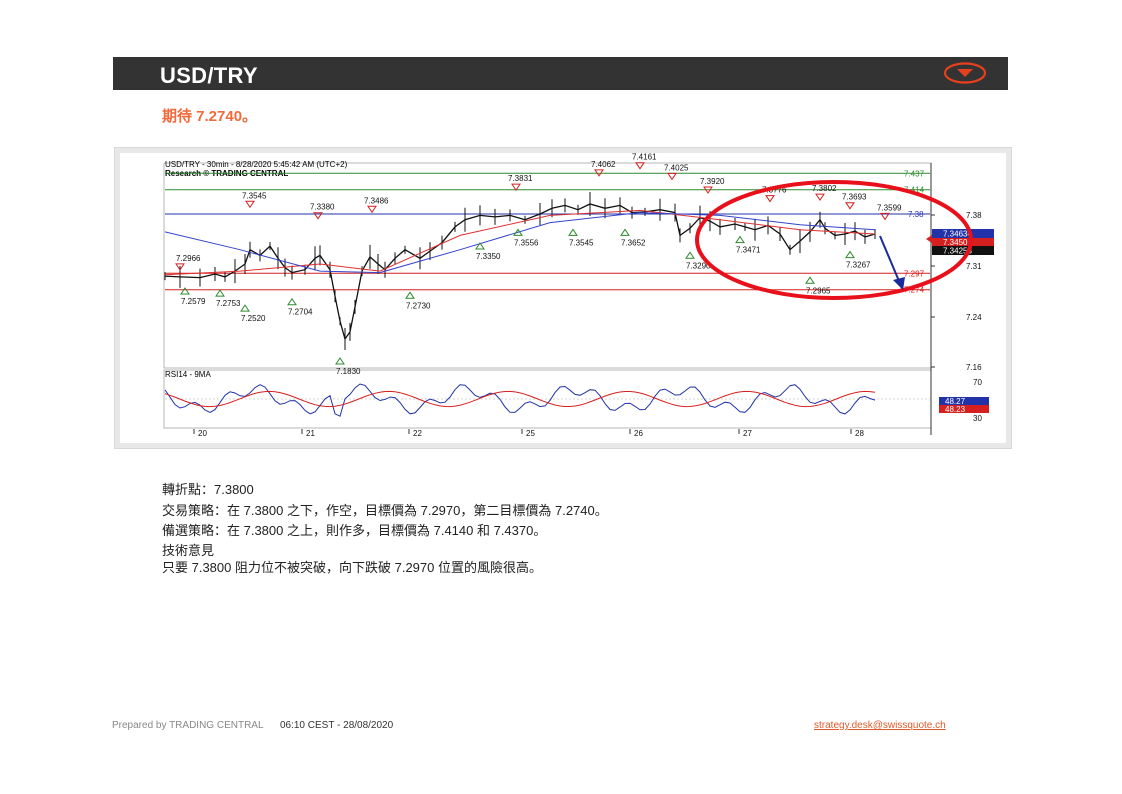 This screenshot has height=794, width=1122. I want to click on date-axis-label: 27, so click(747, 433).